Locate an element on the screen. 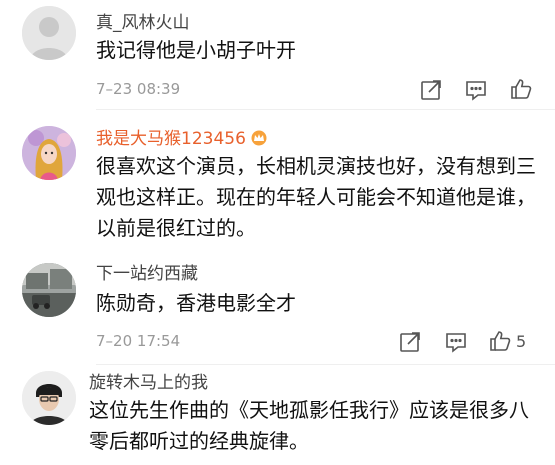 This screenshot has width=555, height=465. comment-text: 我记得他是小胡子叶开 is located at coordinates (196, 50).